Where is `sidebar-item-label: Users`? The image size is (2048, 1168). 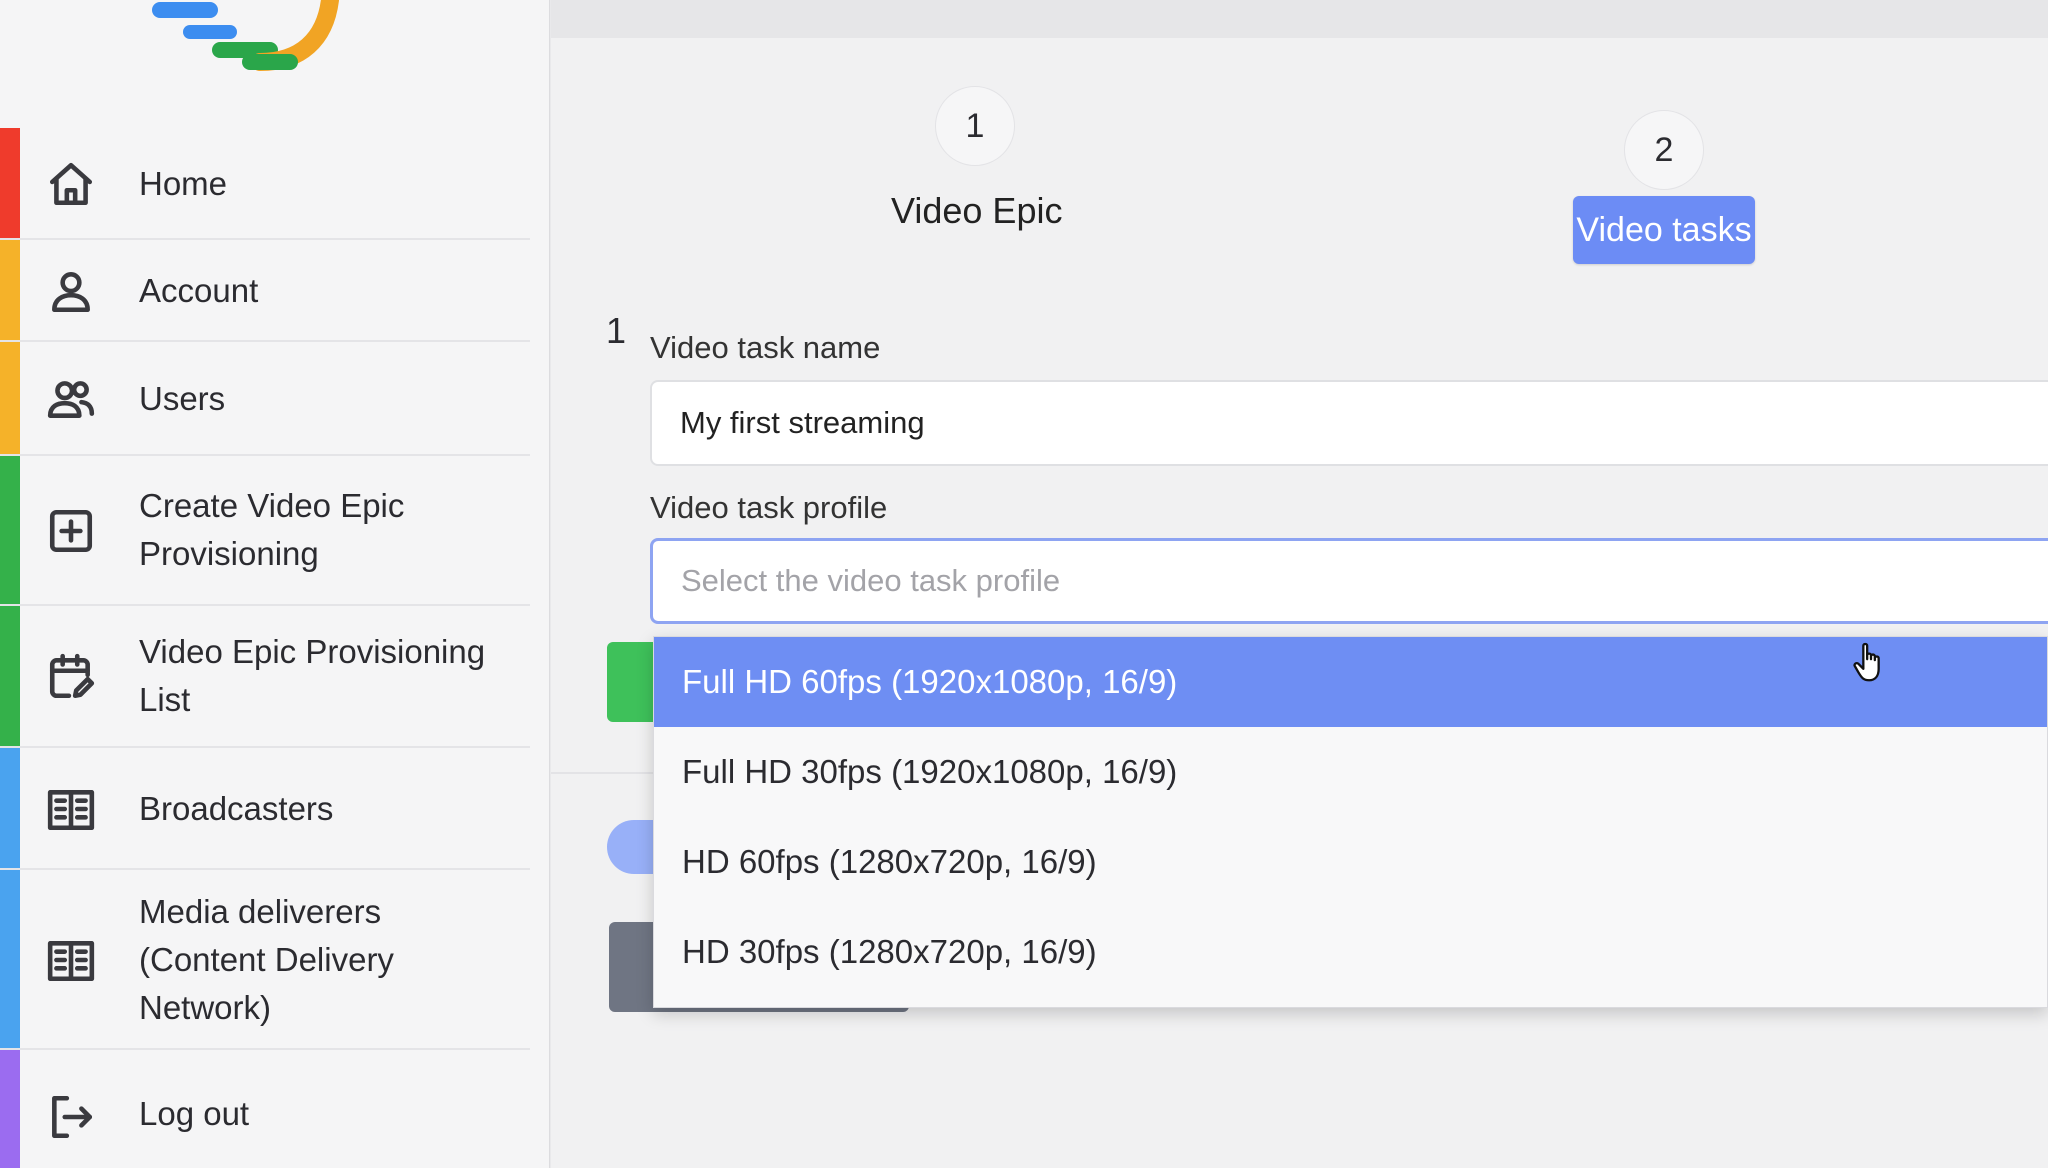 sidebar-item-label: Users is located at coordinates (182, 398).